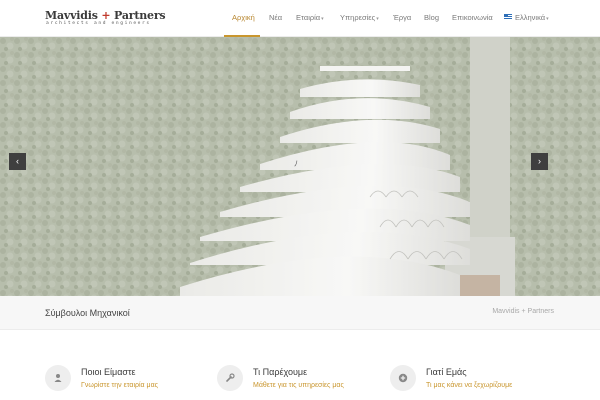 The height and width of the screenshot is (400, 600). Describe the element at coordinates (87, 313) in the screenshot. I see `page-title: Σύμβουλοι Μηχανικοί` at that location.